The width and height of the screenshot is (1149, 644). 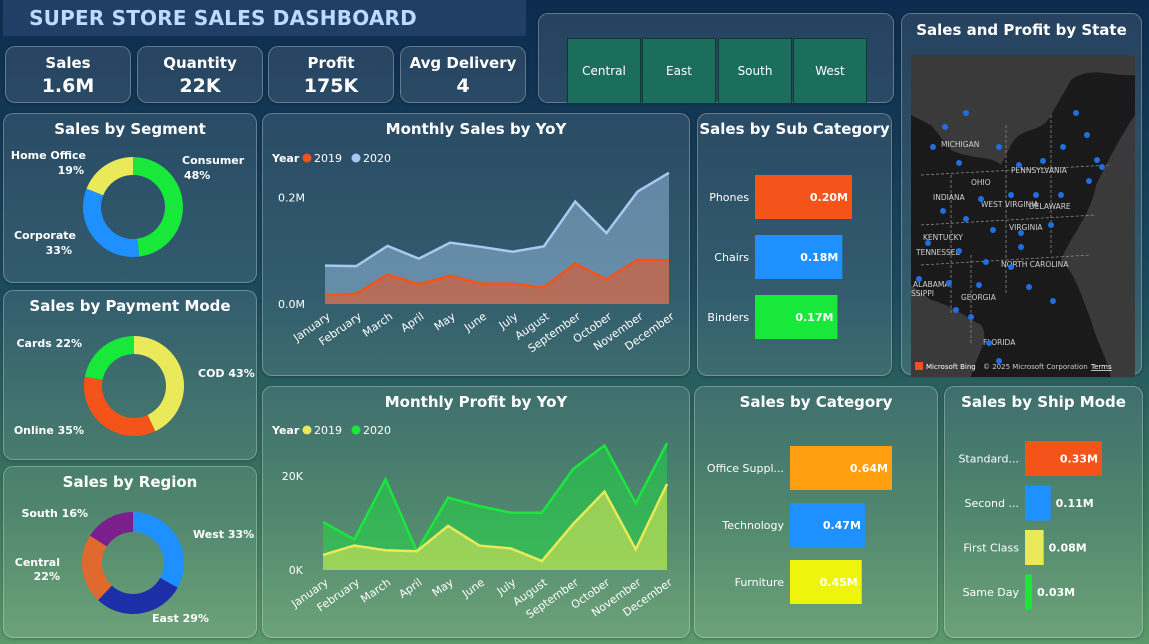 I want to click on donut-slice-west, so click(x=158, y=550).